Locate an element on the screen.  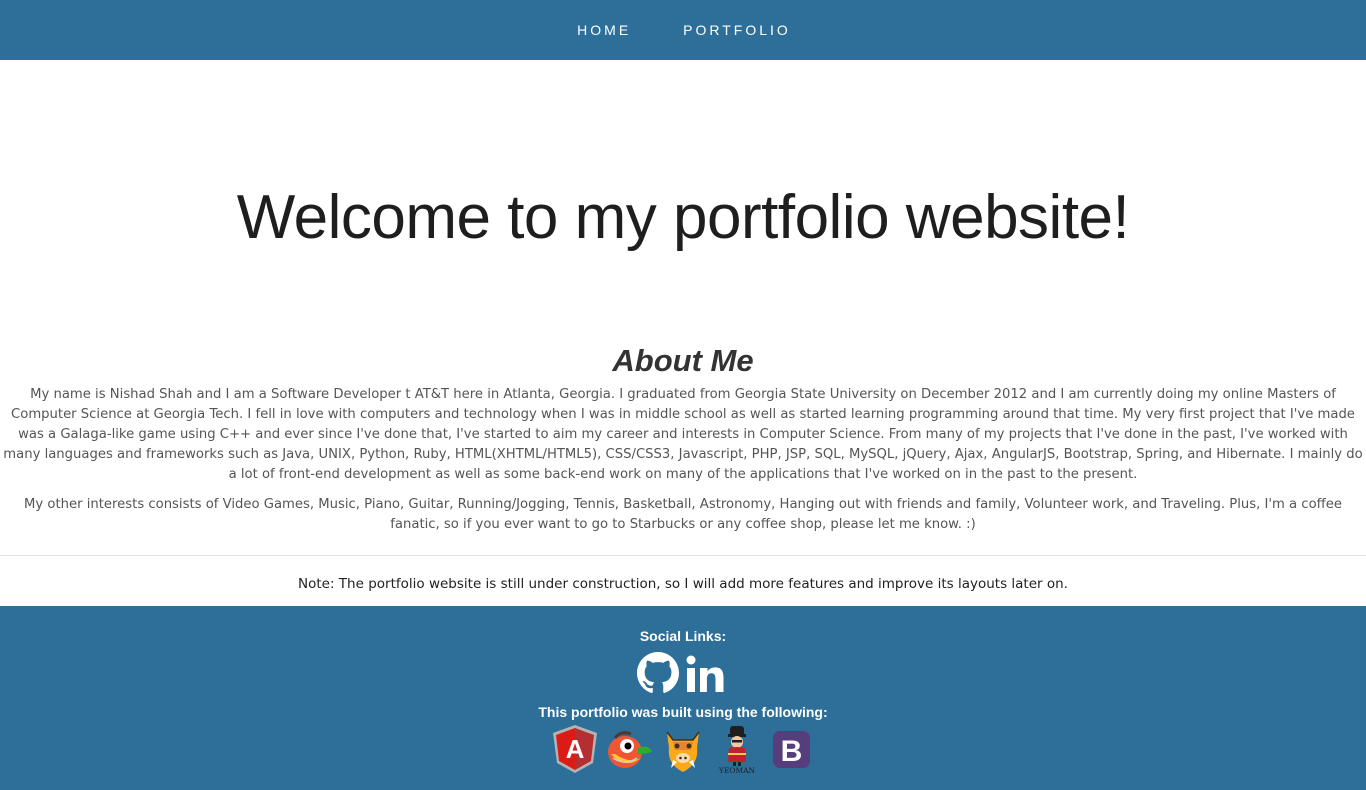
section-divider is located at coordinates (683, 555).